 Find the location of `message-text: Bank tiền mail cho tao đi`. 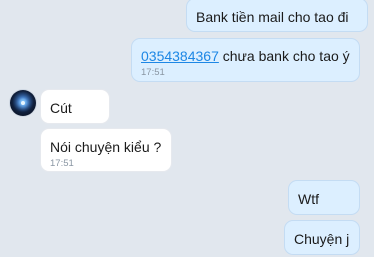

message-text: Bank tiền mail cho tao đi is located at coordinates (272, 17).